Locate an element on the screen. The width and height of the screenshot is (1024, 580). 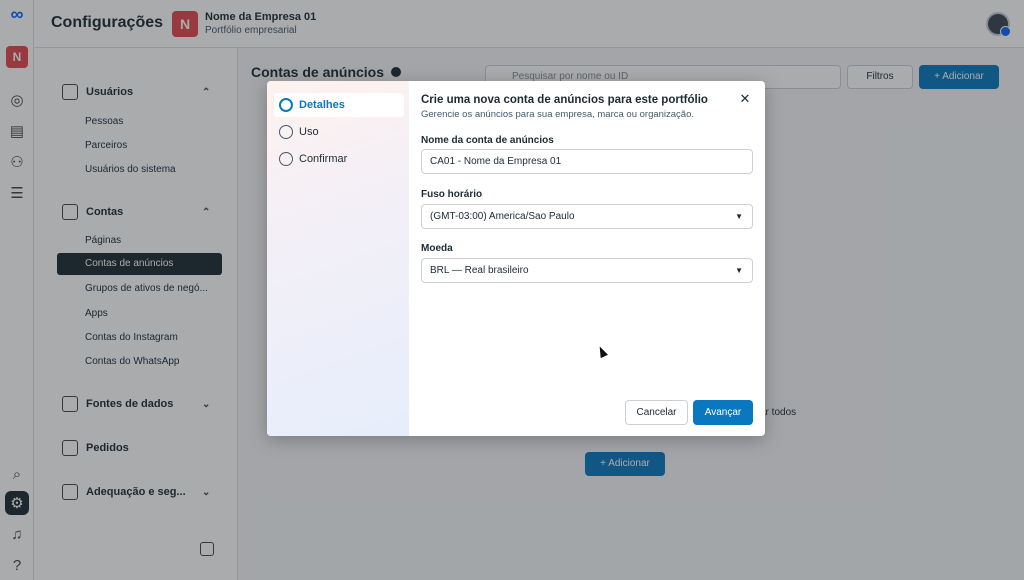
next-button: Avançar is located at coordinates (723, 412).